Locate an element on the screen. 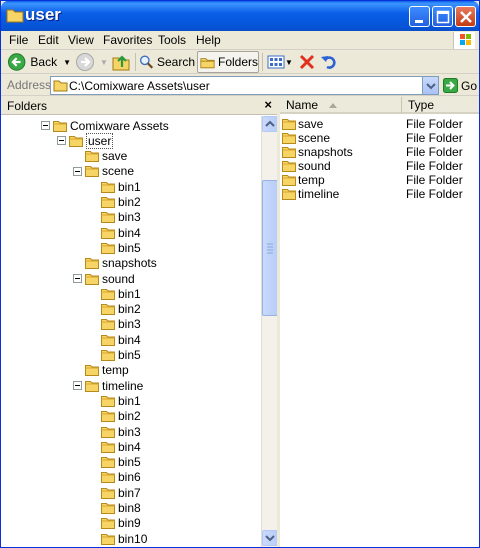 The width and height of the screenshot is (480, 548). tree-item: scene is located at coordinates (109, 171).